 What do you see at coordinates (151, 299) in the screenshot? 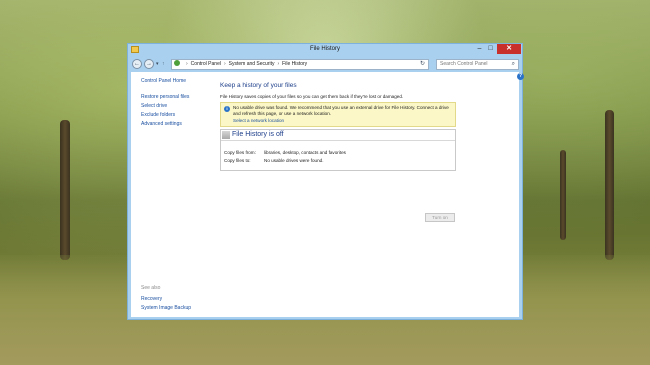
I see `see-also-recovery: Recovery` at bounding box center [151, 299].